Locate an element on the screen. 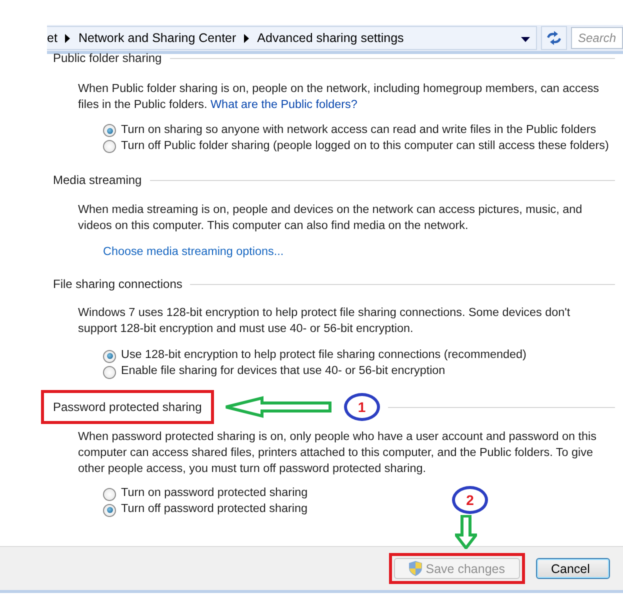 The width and height of the screenshot is (623, 603). step-number: 1 is located at coordinates (362, 407).